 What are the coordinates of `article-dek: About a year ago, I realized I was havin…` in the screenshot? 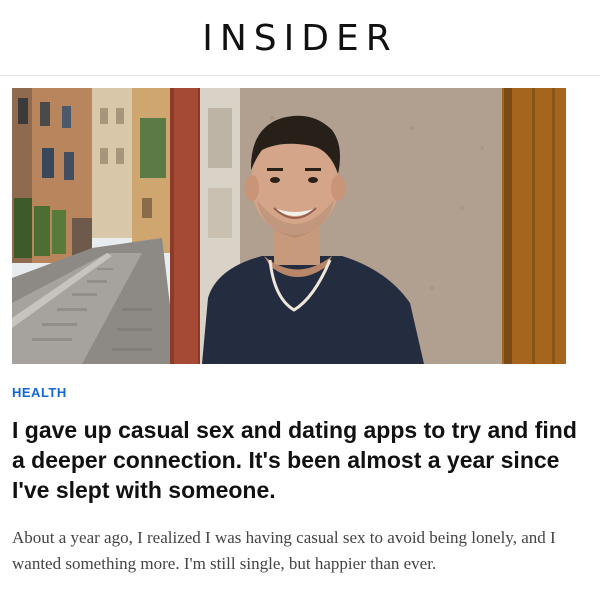 It's located at (284, 550).